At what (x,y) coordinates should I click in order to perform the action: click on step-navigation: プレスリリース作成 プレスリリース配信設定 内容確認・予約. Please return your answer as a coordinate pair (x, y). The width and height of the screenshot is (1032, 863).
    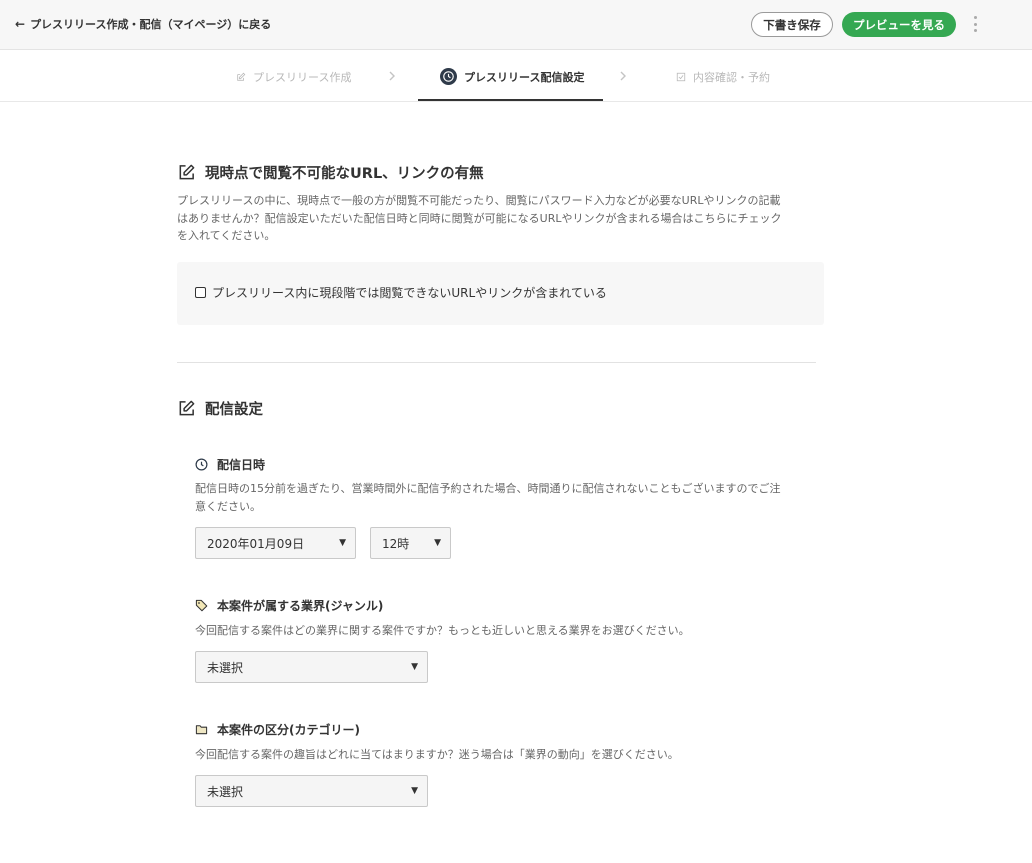
    Looking at the image, I should click on (516, 76).